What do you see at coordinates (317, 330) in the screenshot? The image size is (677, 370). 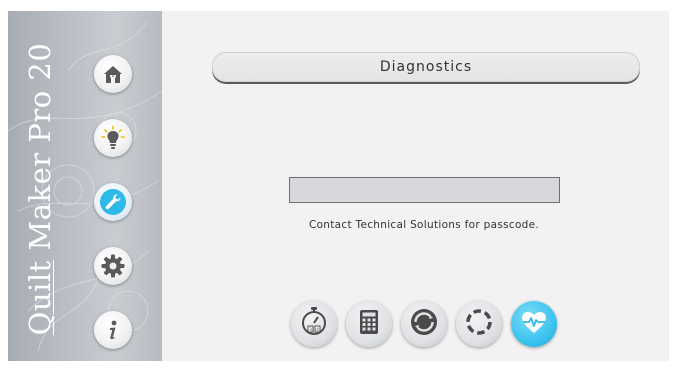 I see `svg-text: 4` at bounding box center [317, 330].